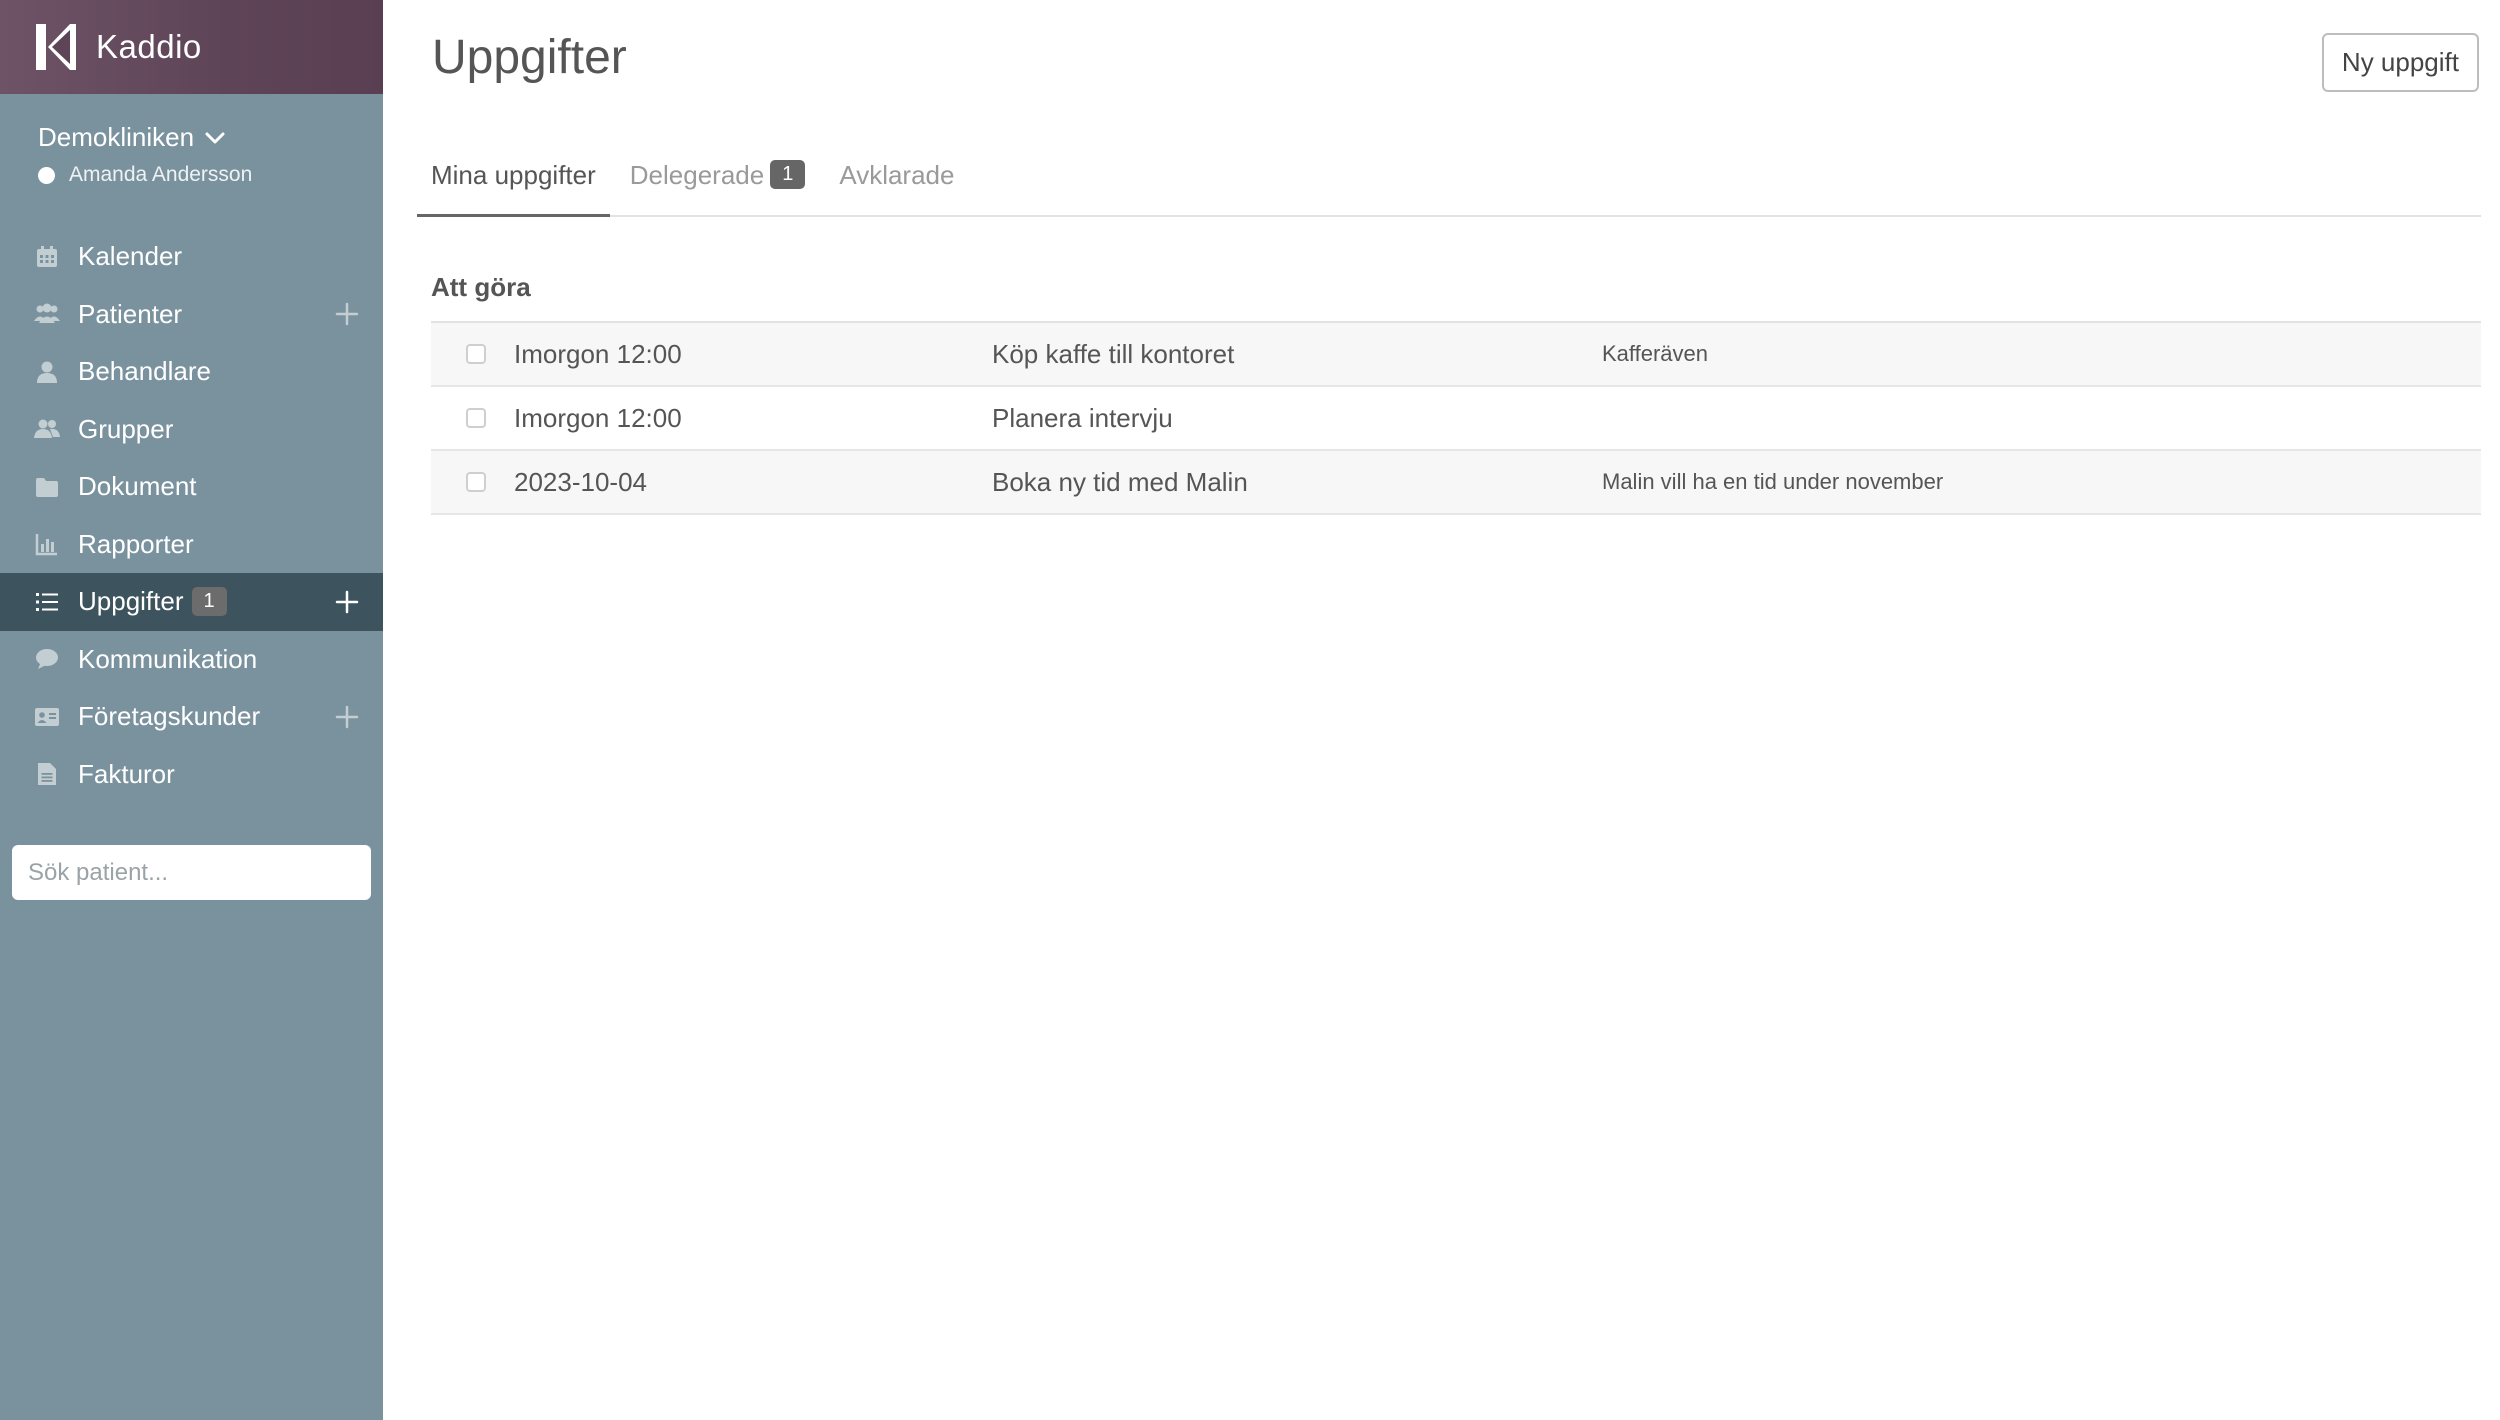 The width and height of the screenshot is (2500, 1420). What do you see at coordinates (126, 773) in the screenshot?
I see `sidebar-item-label: Fakturor` at bounding box center [126, 773].